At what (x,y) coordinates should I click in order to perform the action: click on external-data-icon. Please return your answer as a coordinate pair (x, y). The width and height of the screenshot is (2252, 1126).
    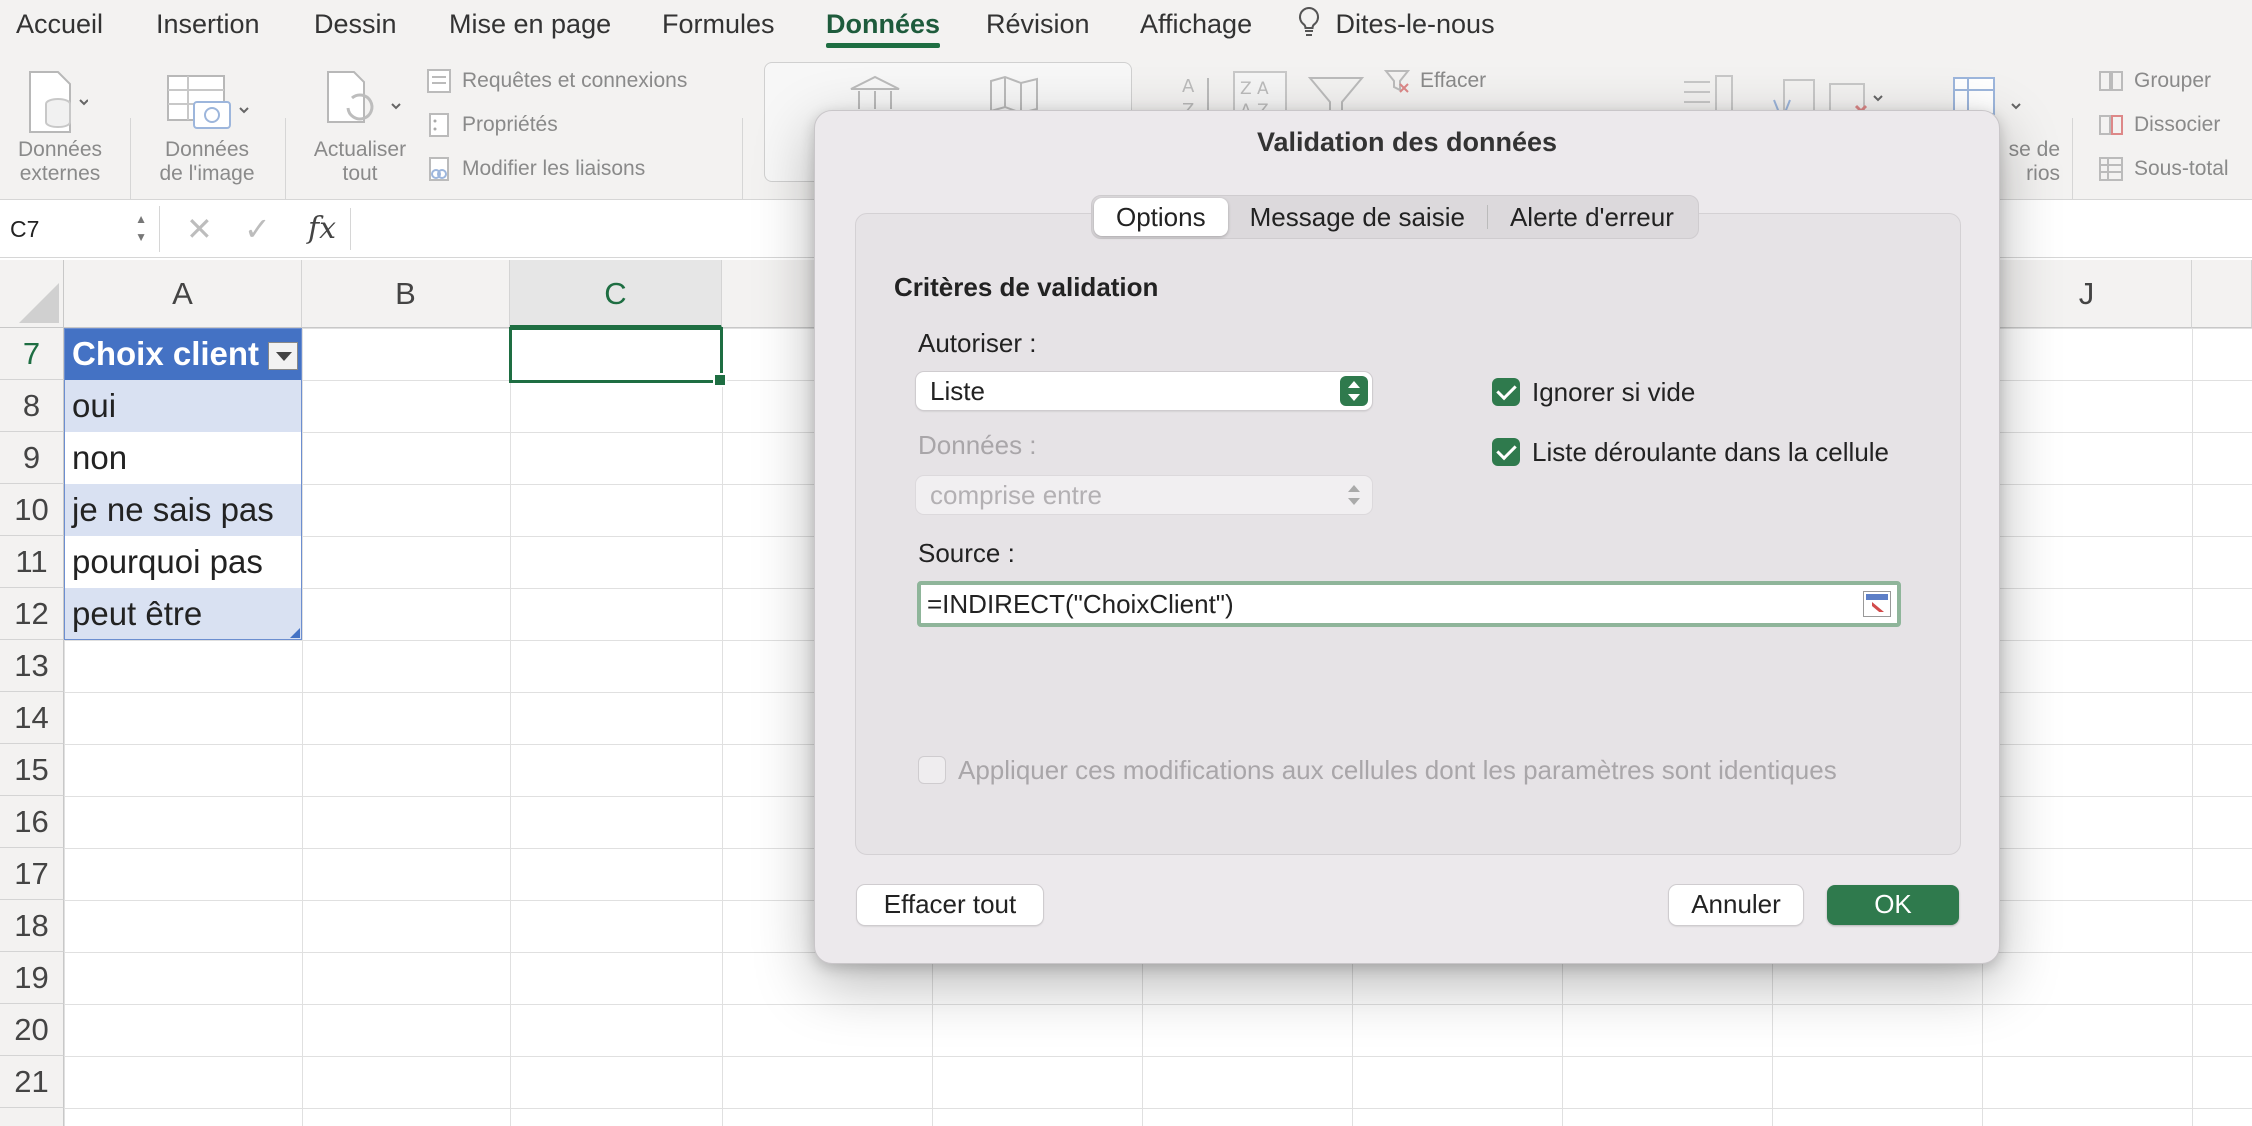
    Looking at the image, I should click on (56, 103).